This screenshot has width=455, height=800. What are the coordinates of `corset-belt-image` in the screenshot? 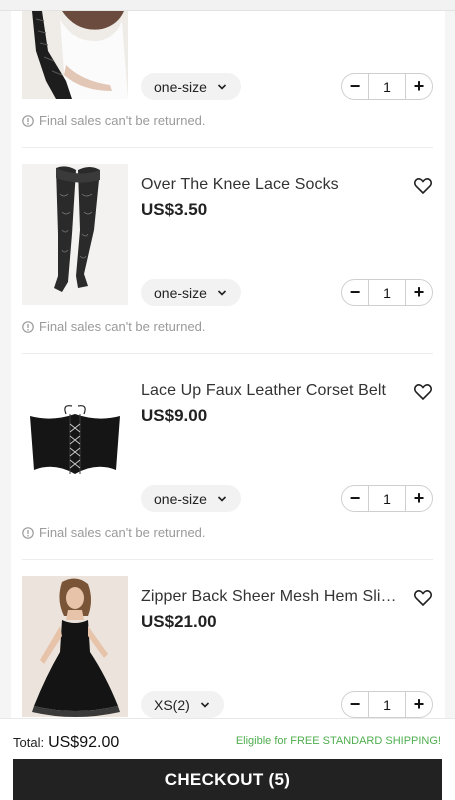 It's located at (75, 440).